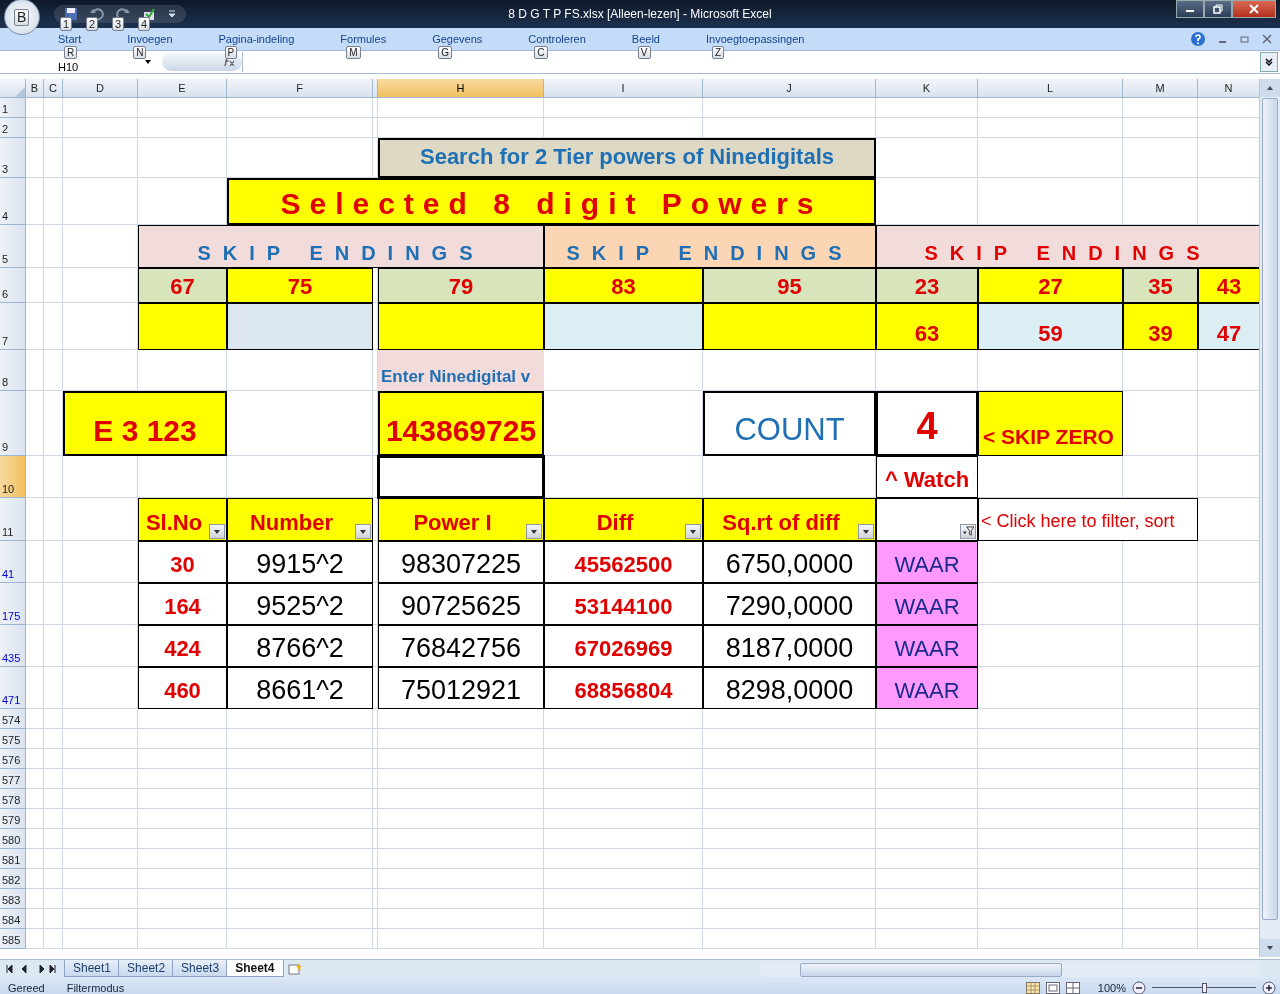 This screenshot has width=1280, height=994. Describe the element at coordinates (363, 39) in the screenshot. I see `ribbon-tab: Formules` at that location.